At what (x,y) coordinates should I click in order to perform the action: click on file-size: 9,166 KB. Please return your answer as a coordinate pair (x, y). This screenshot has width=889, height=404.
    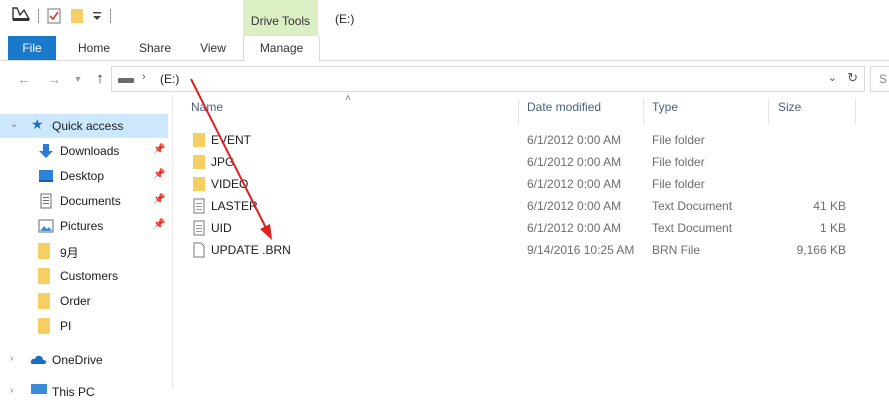
    Looking at the image, I should click on (821, 250).